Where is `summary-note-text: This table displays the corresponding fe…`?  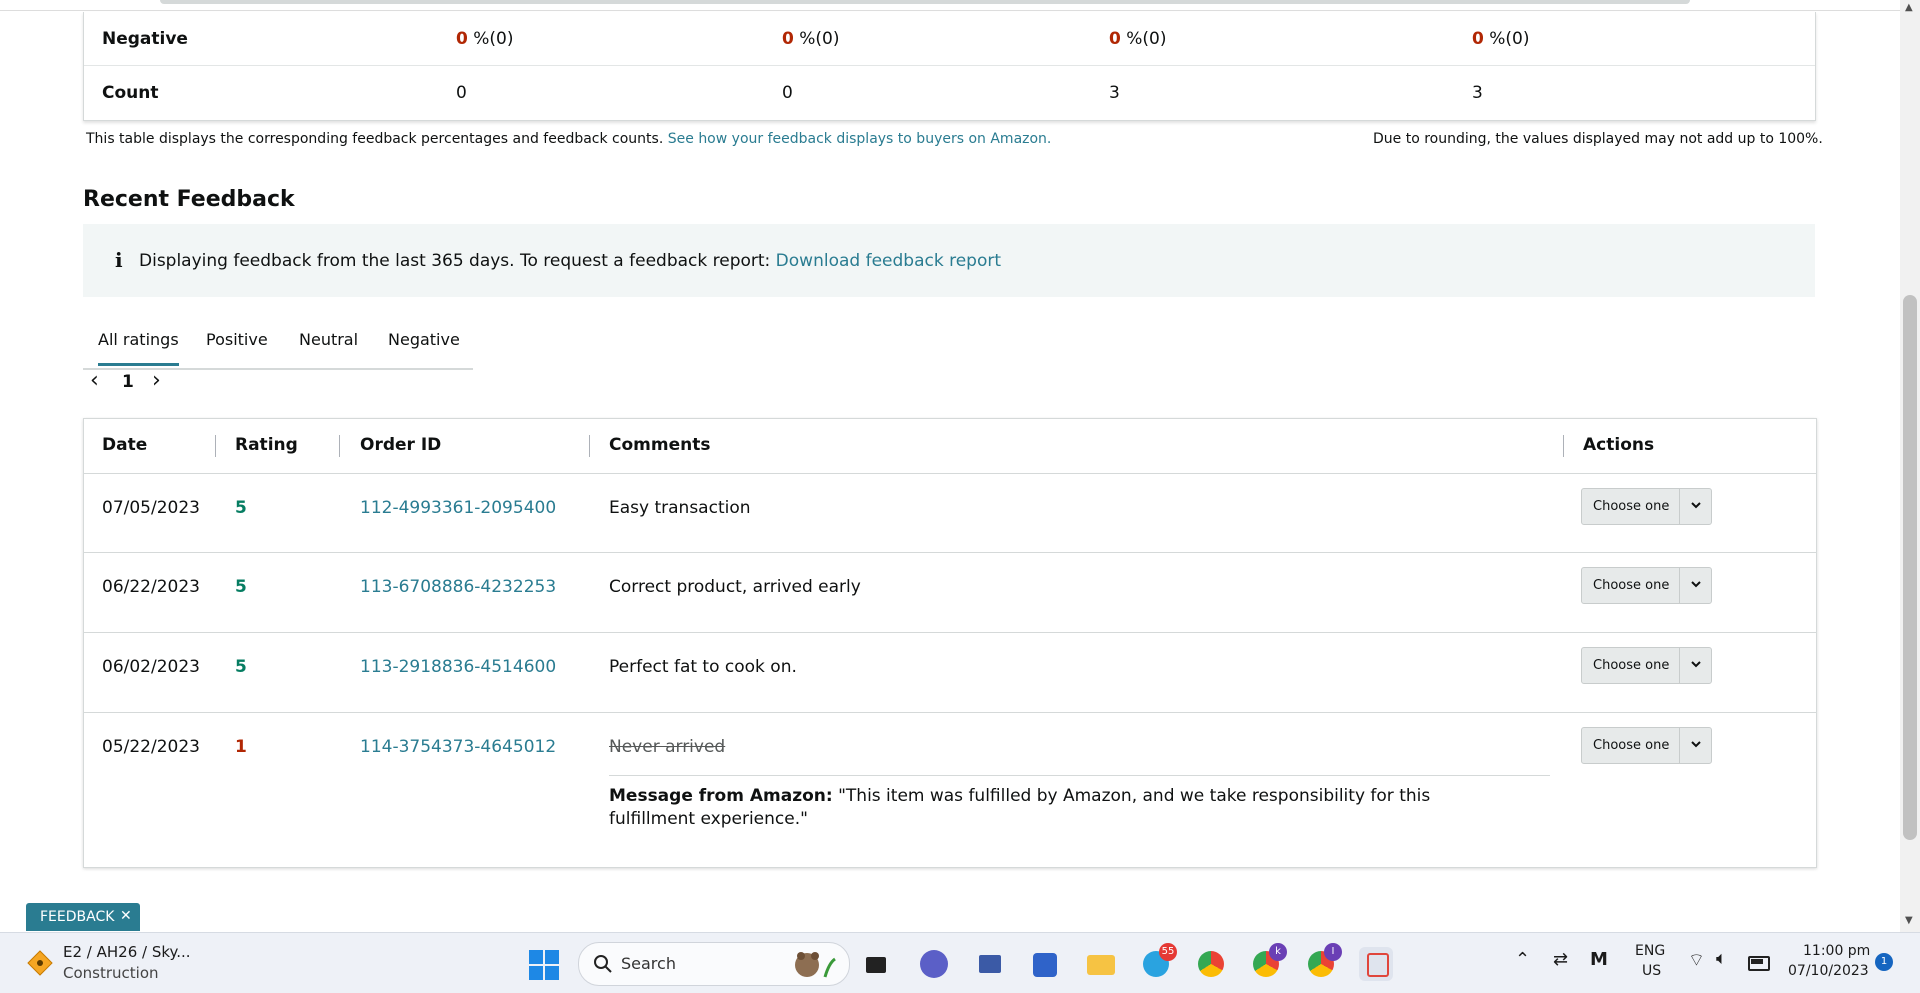 summary-note-text: This table displays the corresponding fe… is located at coordinates (377, 139).